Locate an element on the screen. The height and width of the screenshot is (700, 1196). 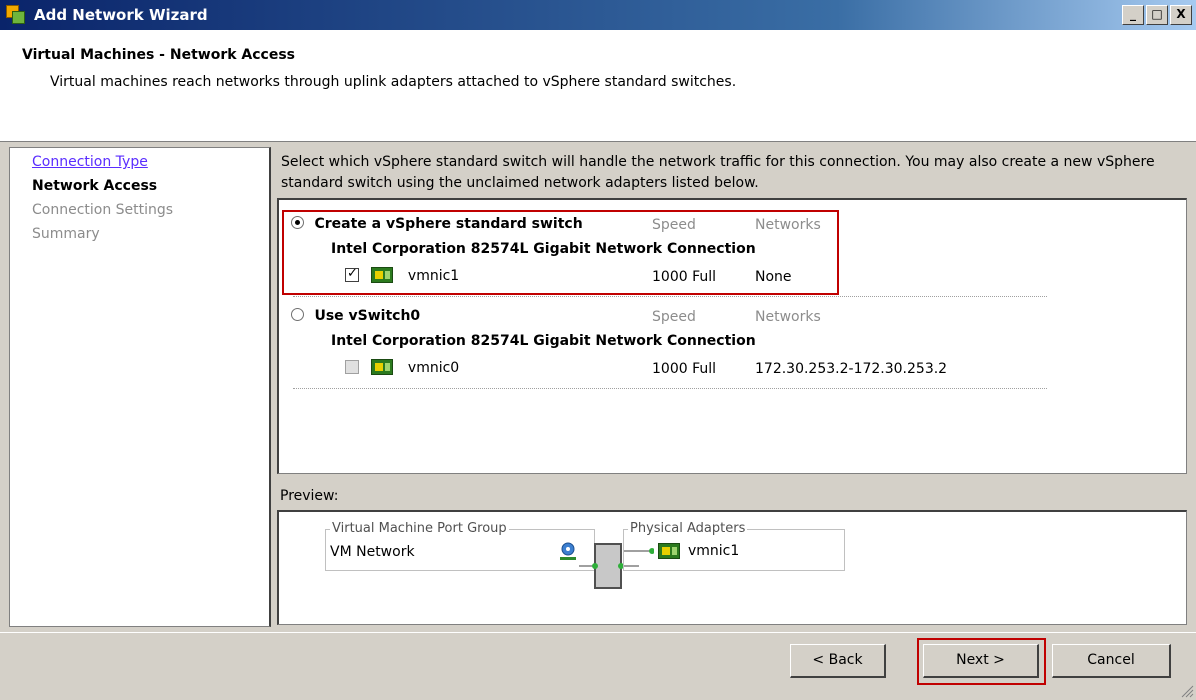
option-use-vswitch0: Use vSwitch0 is located at coordinates (355, 316).